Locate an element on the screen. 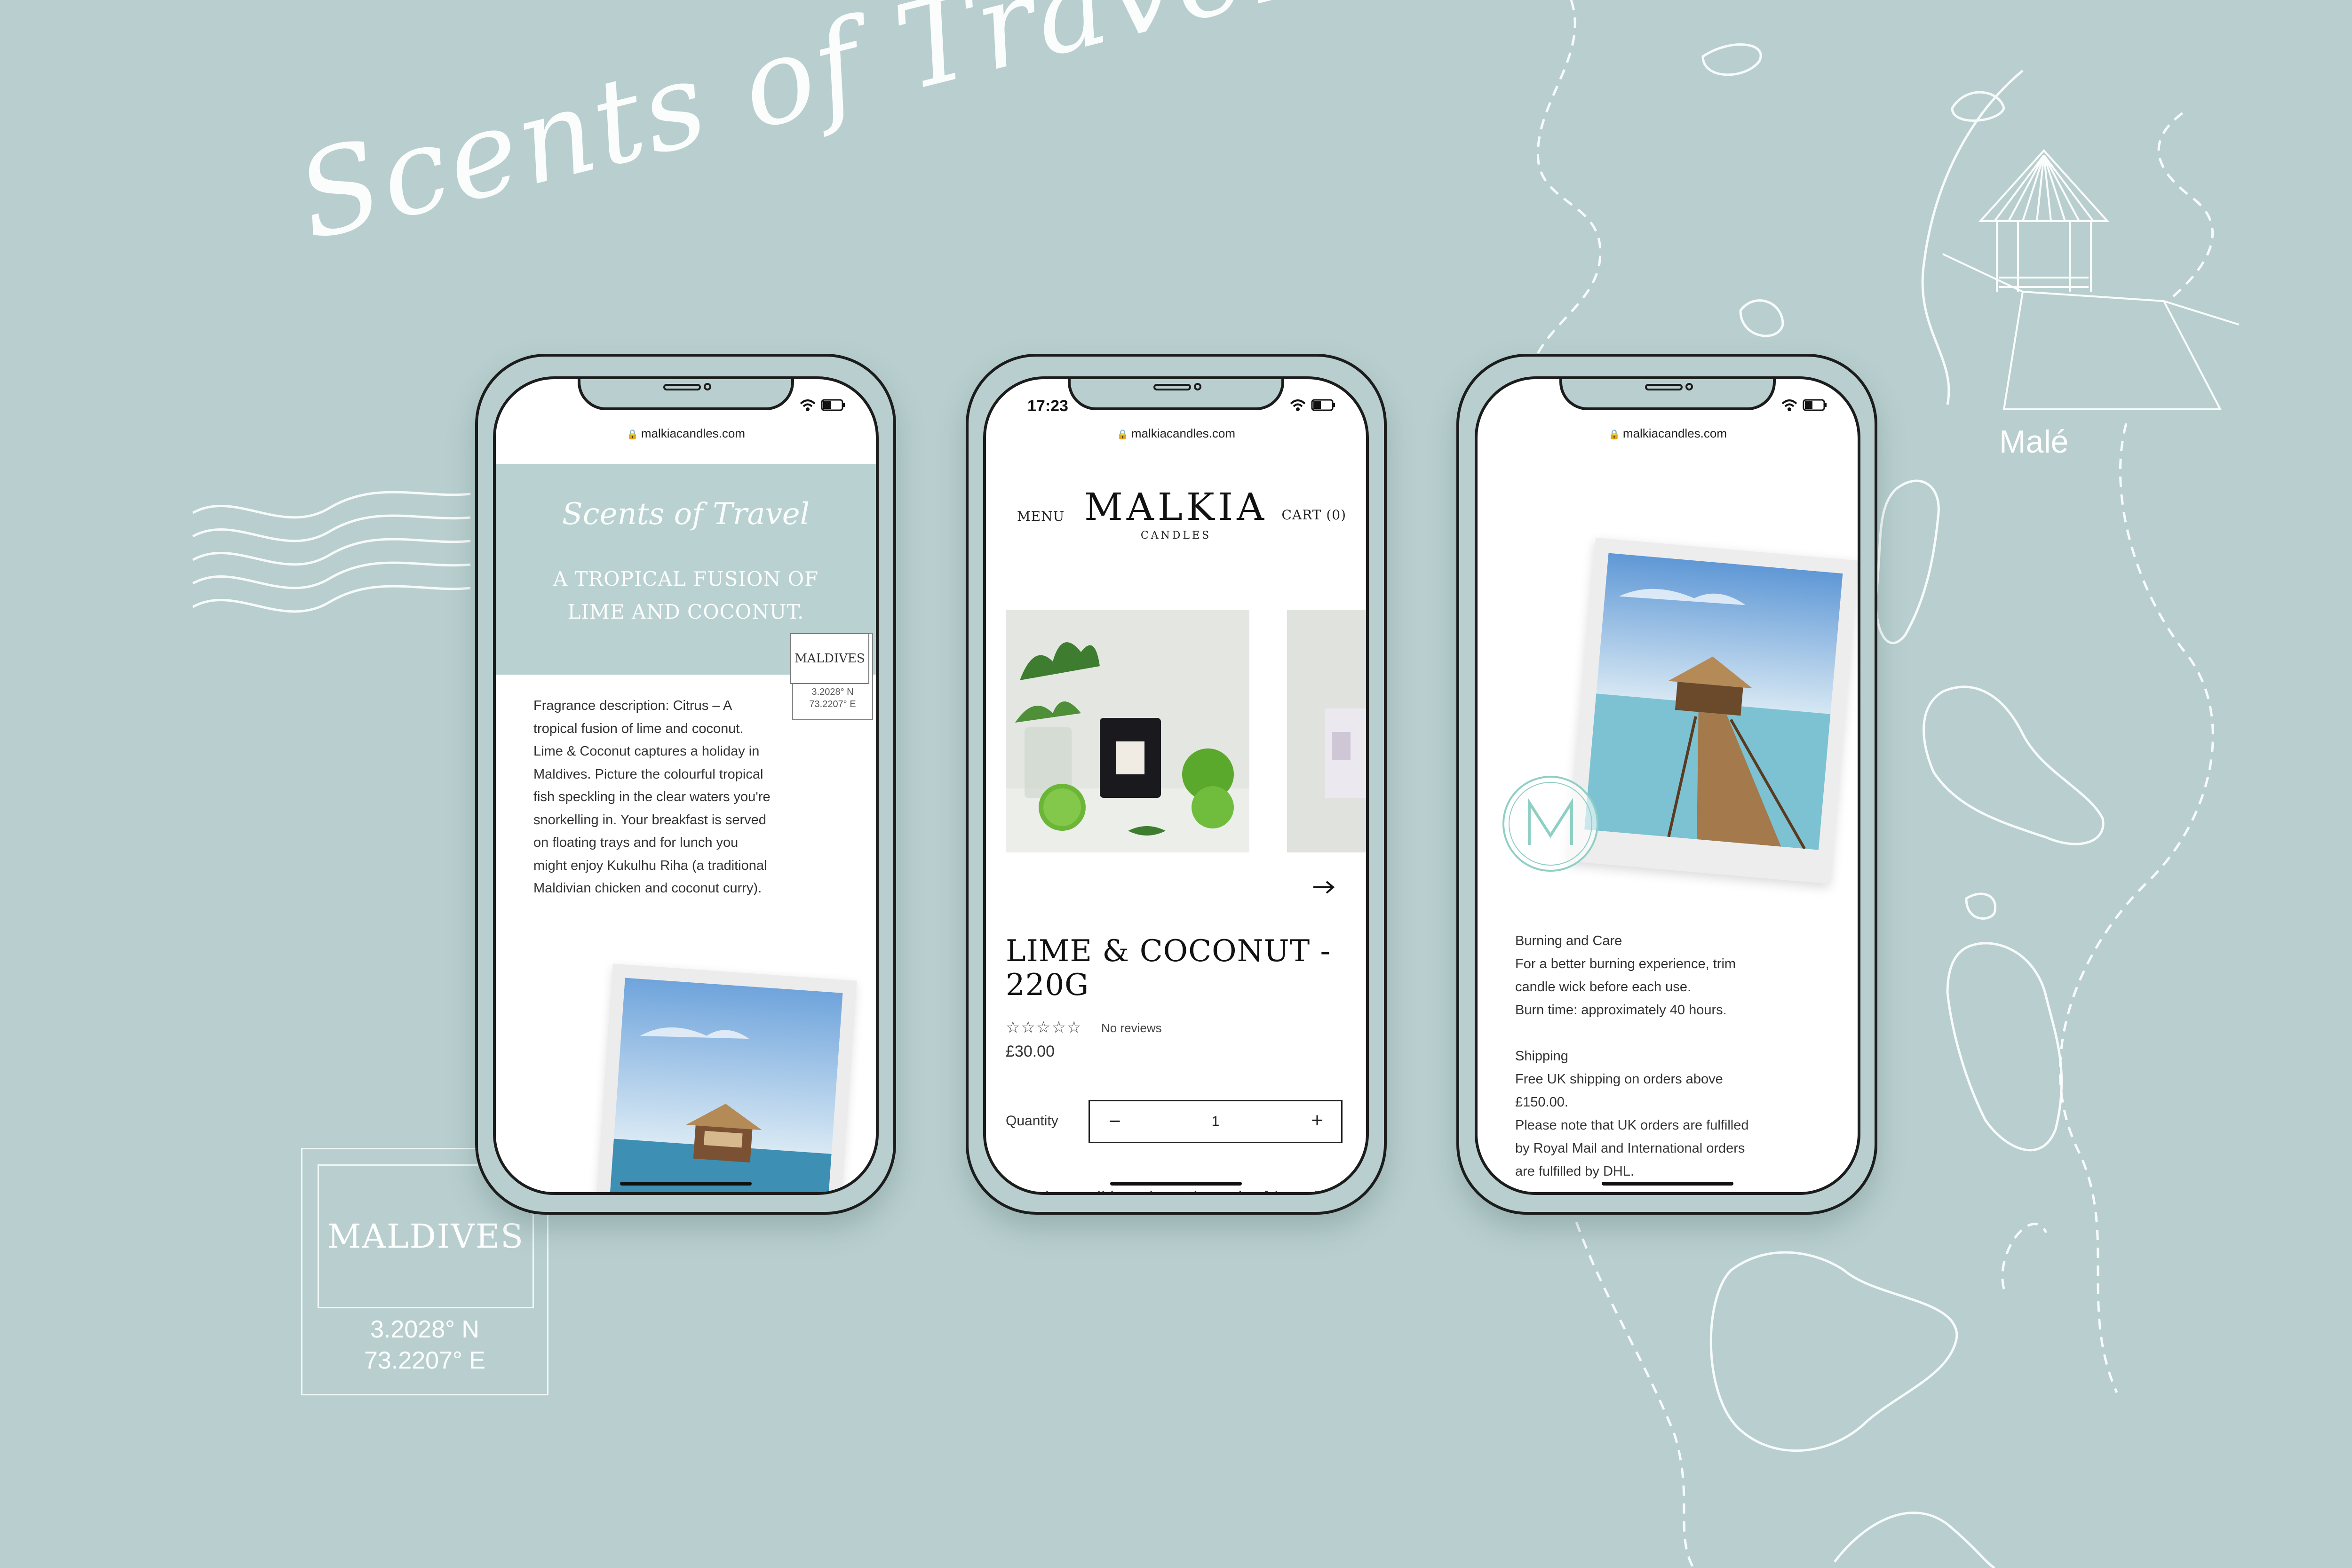 The image size is (2352, 1568). quantity-increase-button: + is located at coordinates (1317, 1120).